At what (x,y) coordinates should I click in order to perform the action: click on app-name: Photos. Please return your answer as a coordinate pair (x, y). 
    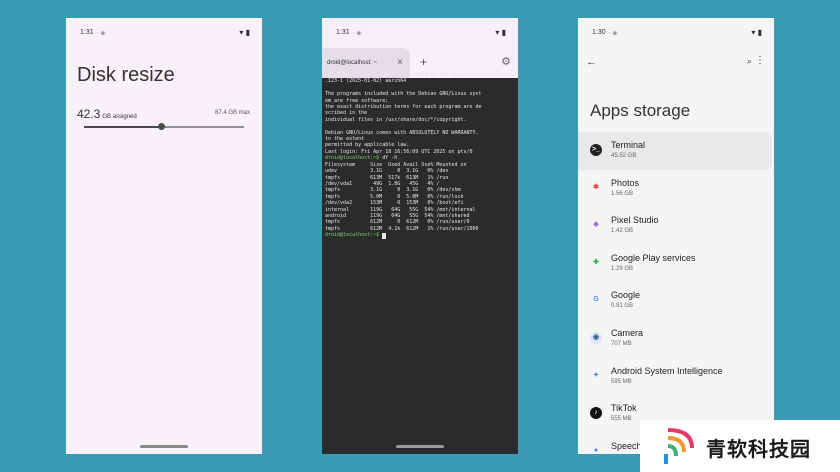
    Looking at the image, I should click on (625, 182).